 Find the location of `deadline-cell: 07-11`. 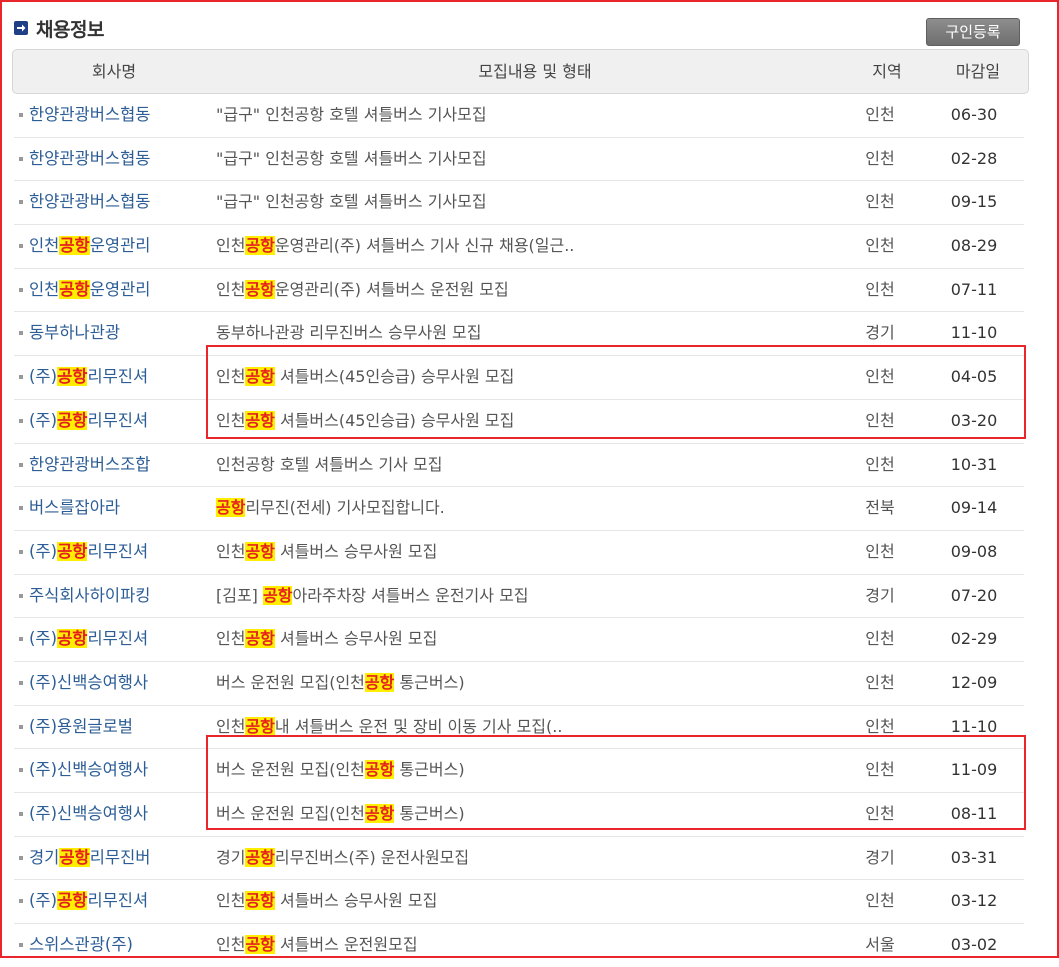

deadline-cell: 07-11 is located at coordinates (974, 289).